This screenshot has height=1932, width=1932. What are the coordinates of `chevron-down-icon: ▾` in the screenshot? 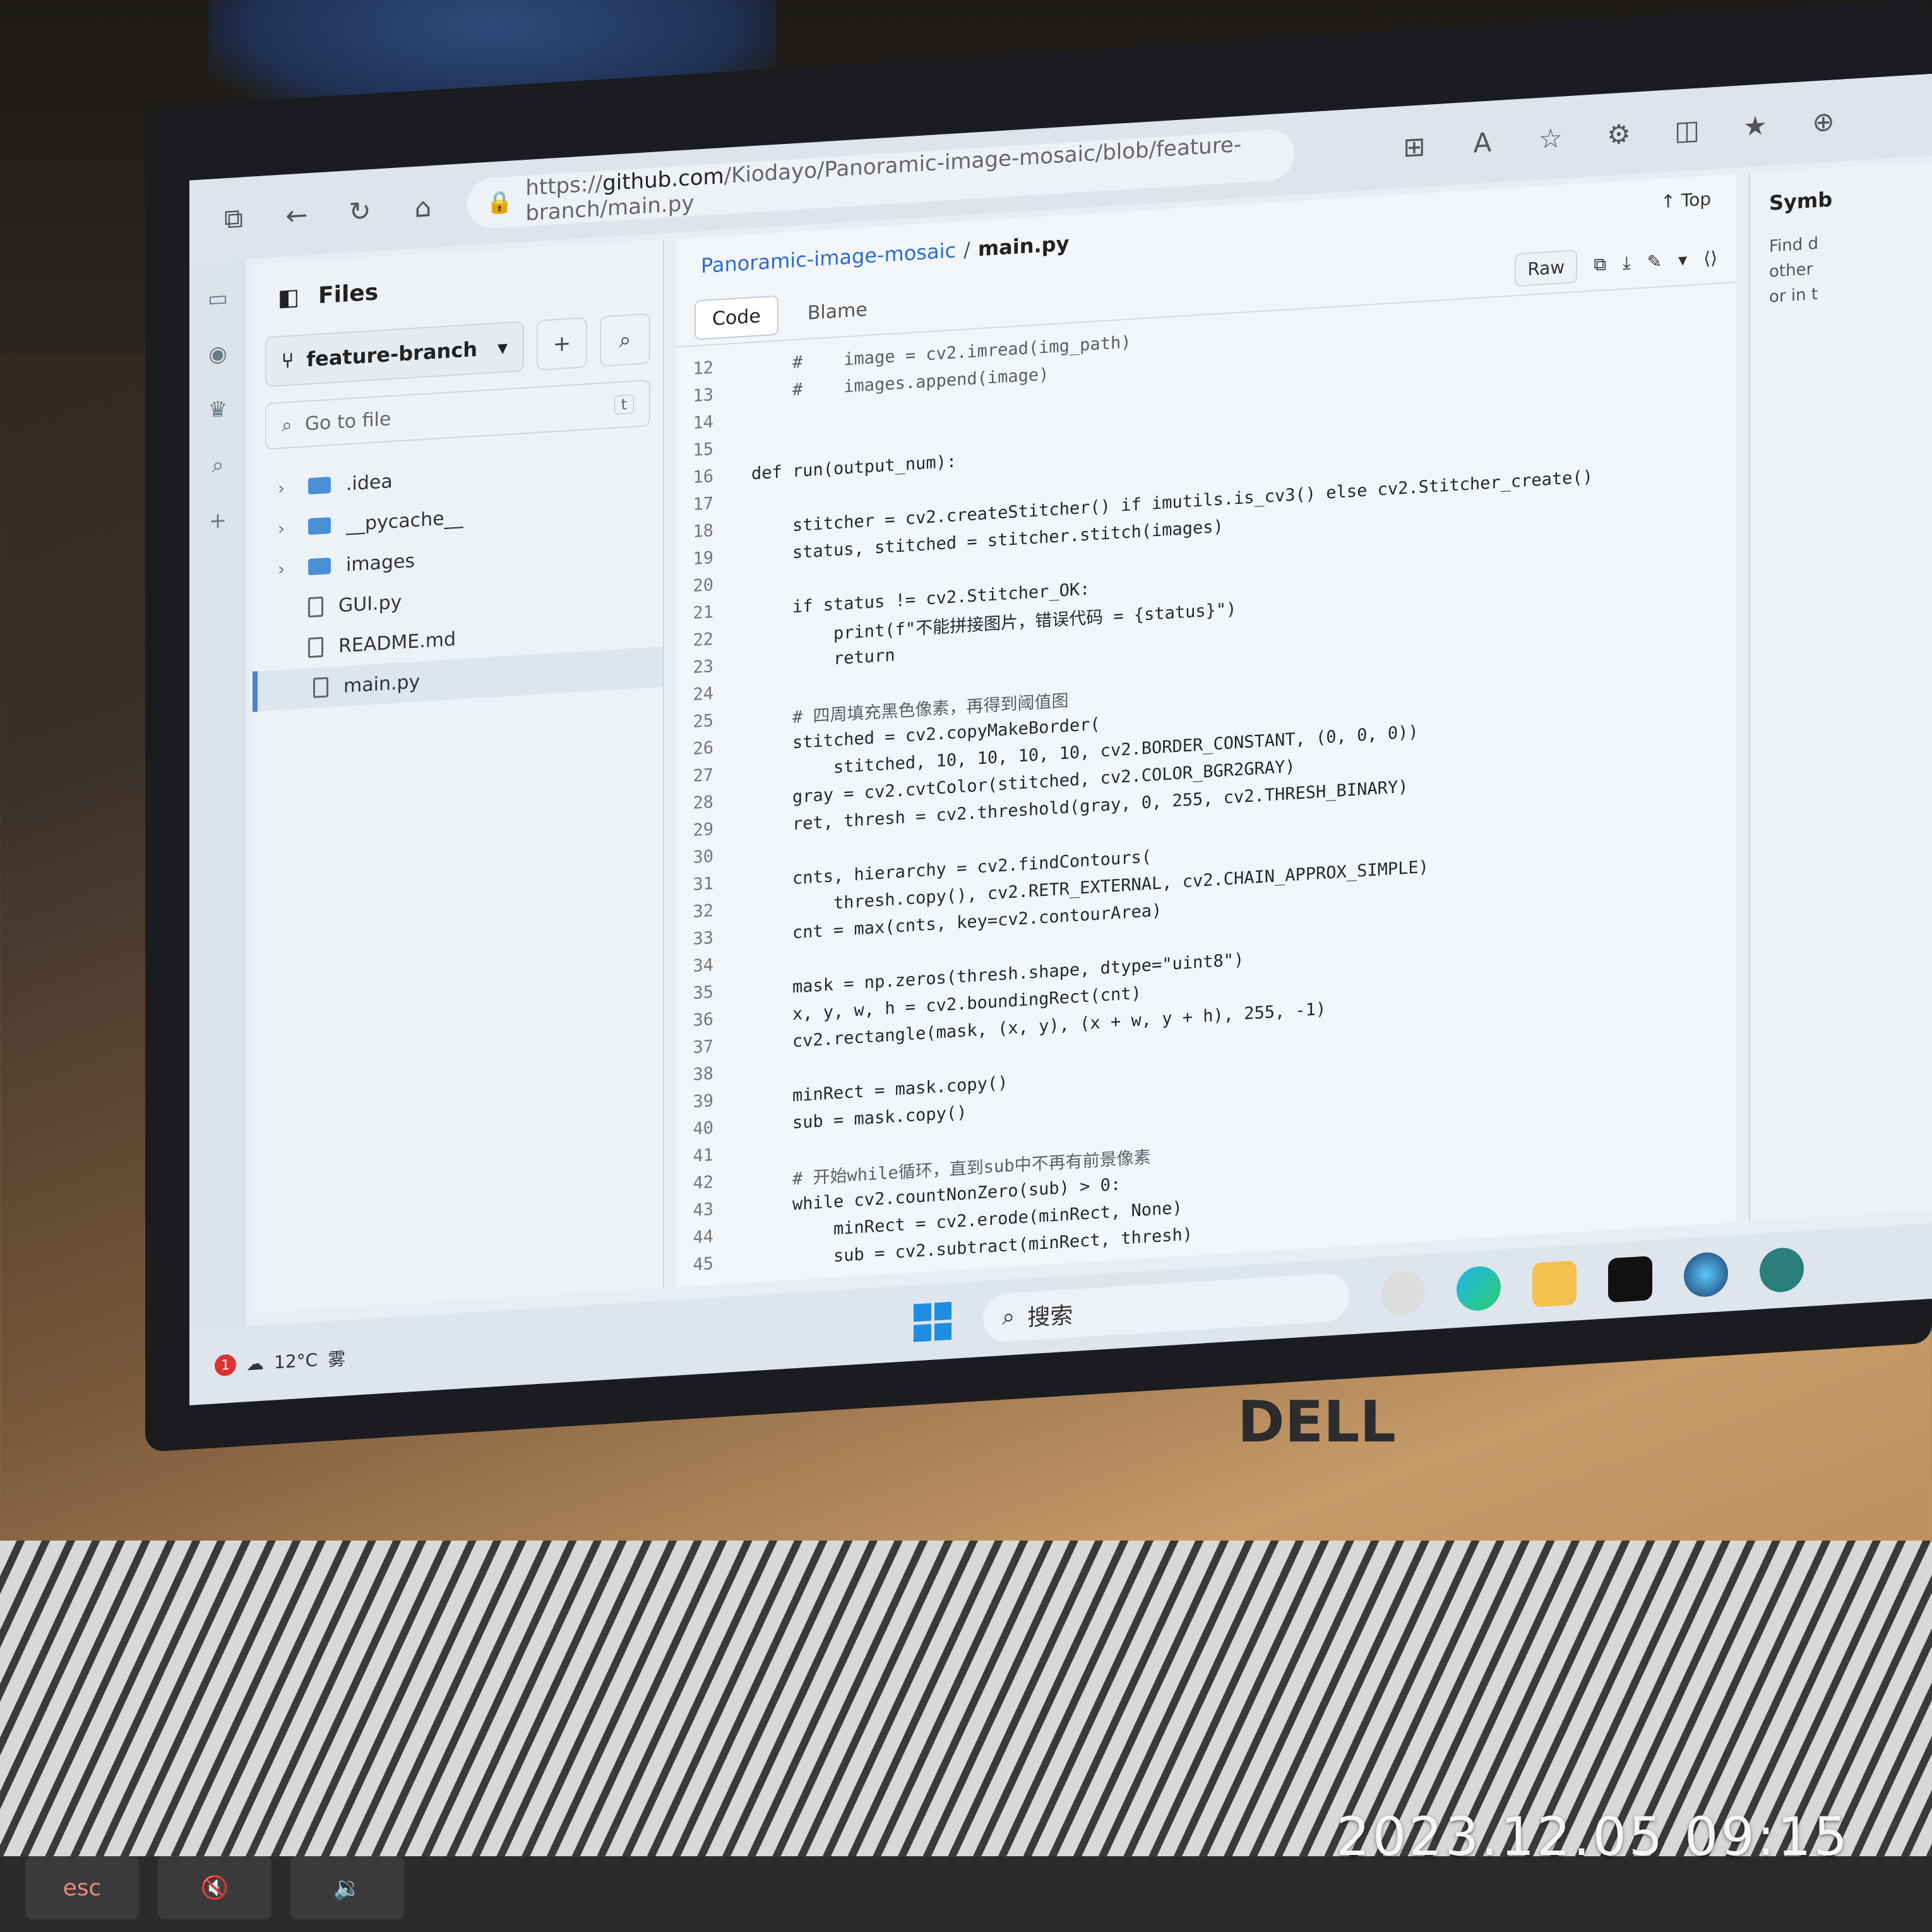 It's located at (1682, 259).